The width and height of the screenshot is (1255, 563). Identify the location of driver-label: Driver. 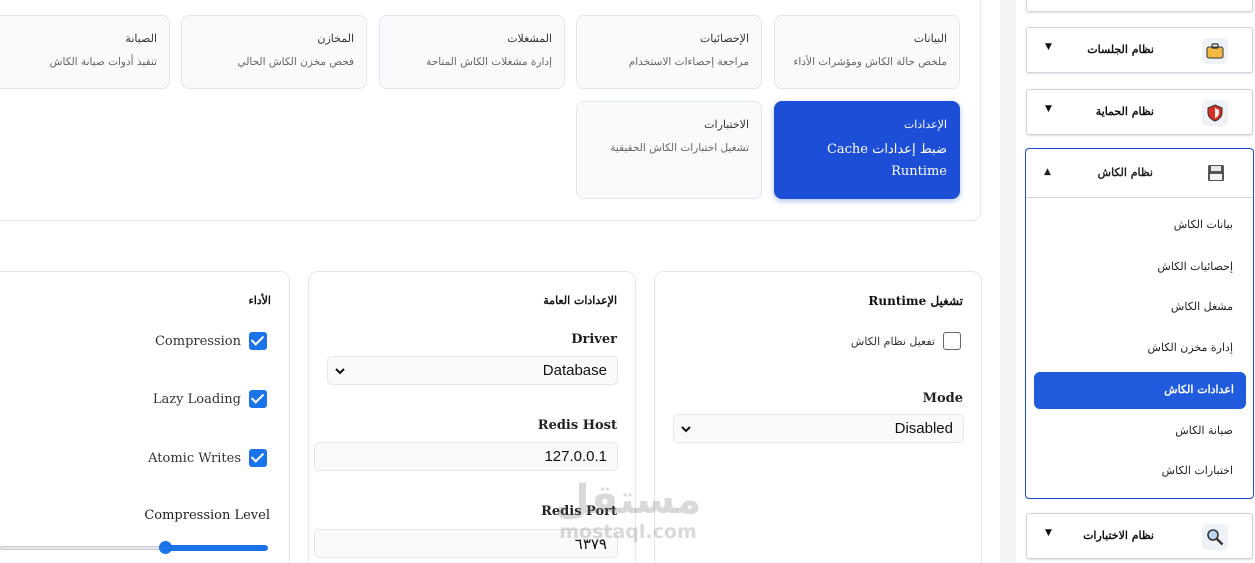
(594, 339).